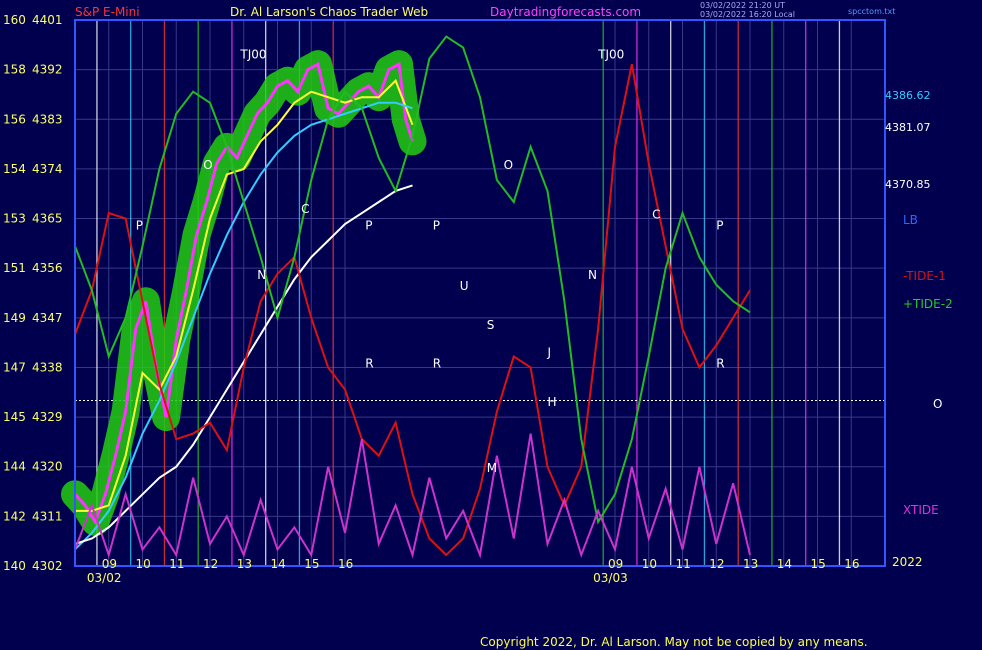 This screenshot has height=650, width=982. I want to click on y-tick-left: 140, so click(14, 566).